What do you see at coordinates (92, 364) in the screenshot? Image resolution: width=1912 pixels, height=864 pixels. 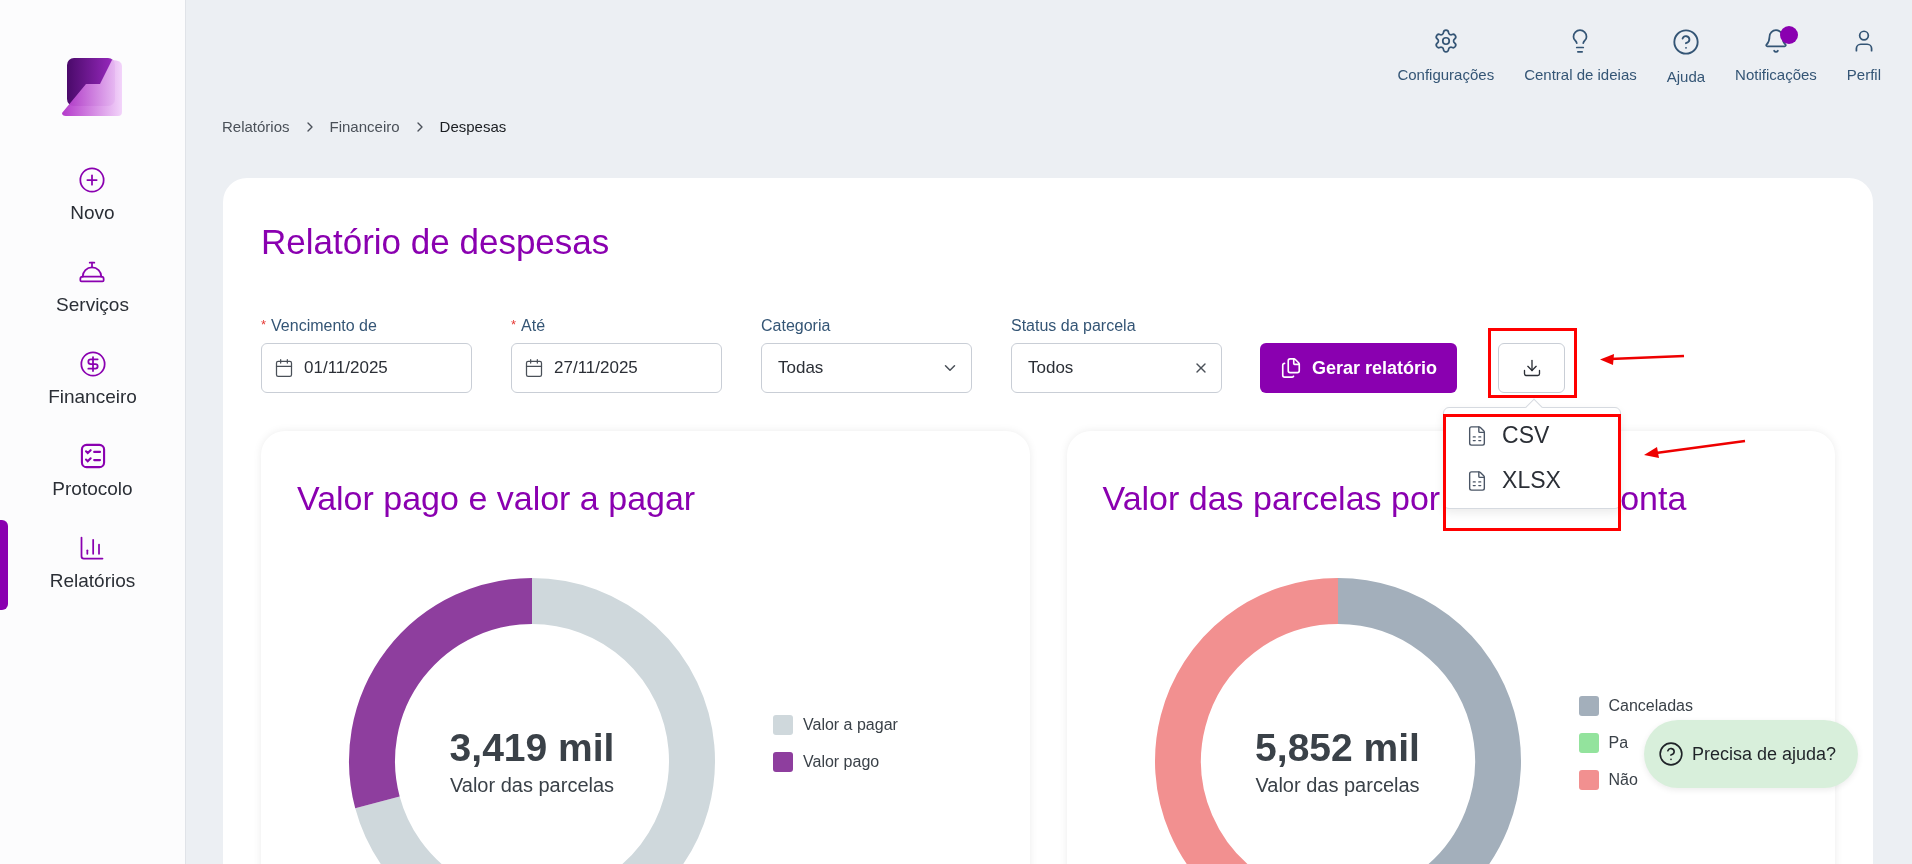 I see `dollar-circle-icon` at bounding box center [92, 364].